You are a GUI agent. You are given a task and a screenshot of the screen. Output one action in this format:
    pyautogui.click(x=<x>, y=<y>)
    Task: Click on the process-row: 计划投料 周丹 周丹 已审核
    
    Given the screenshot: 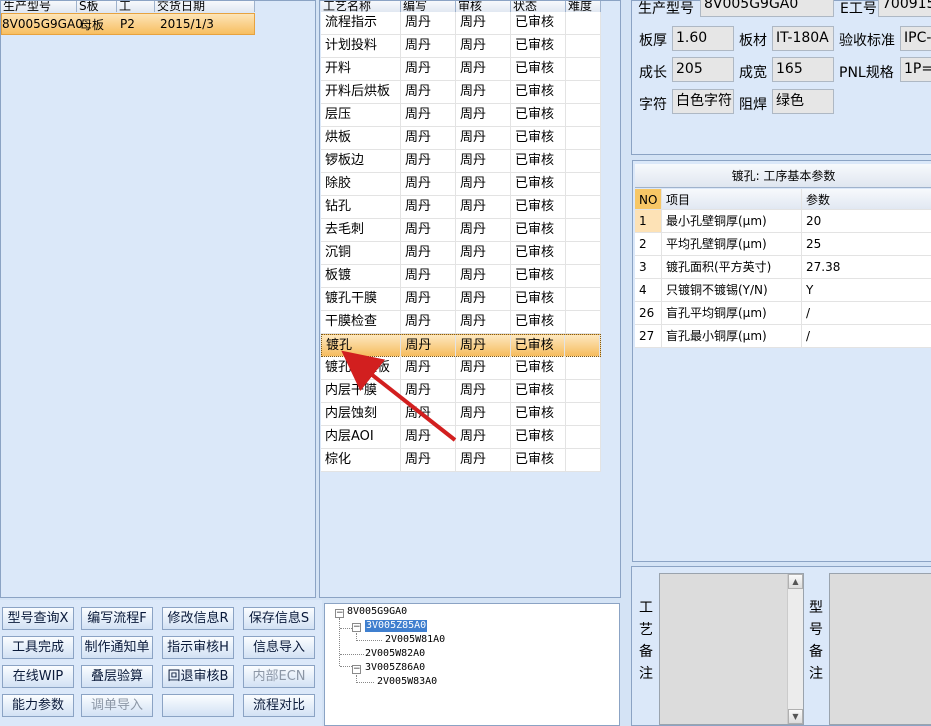 What is the action you would take?
    pyautogui.click(x=461, y=46)
    